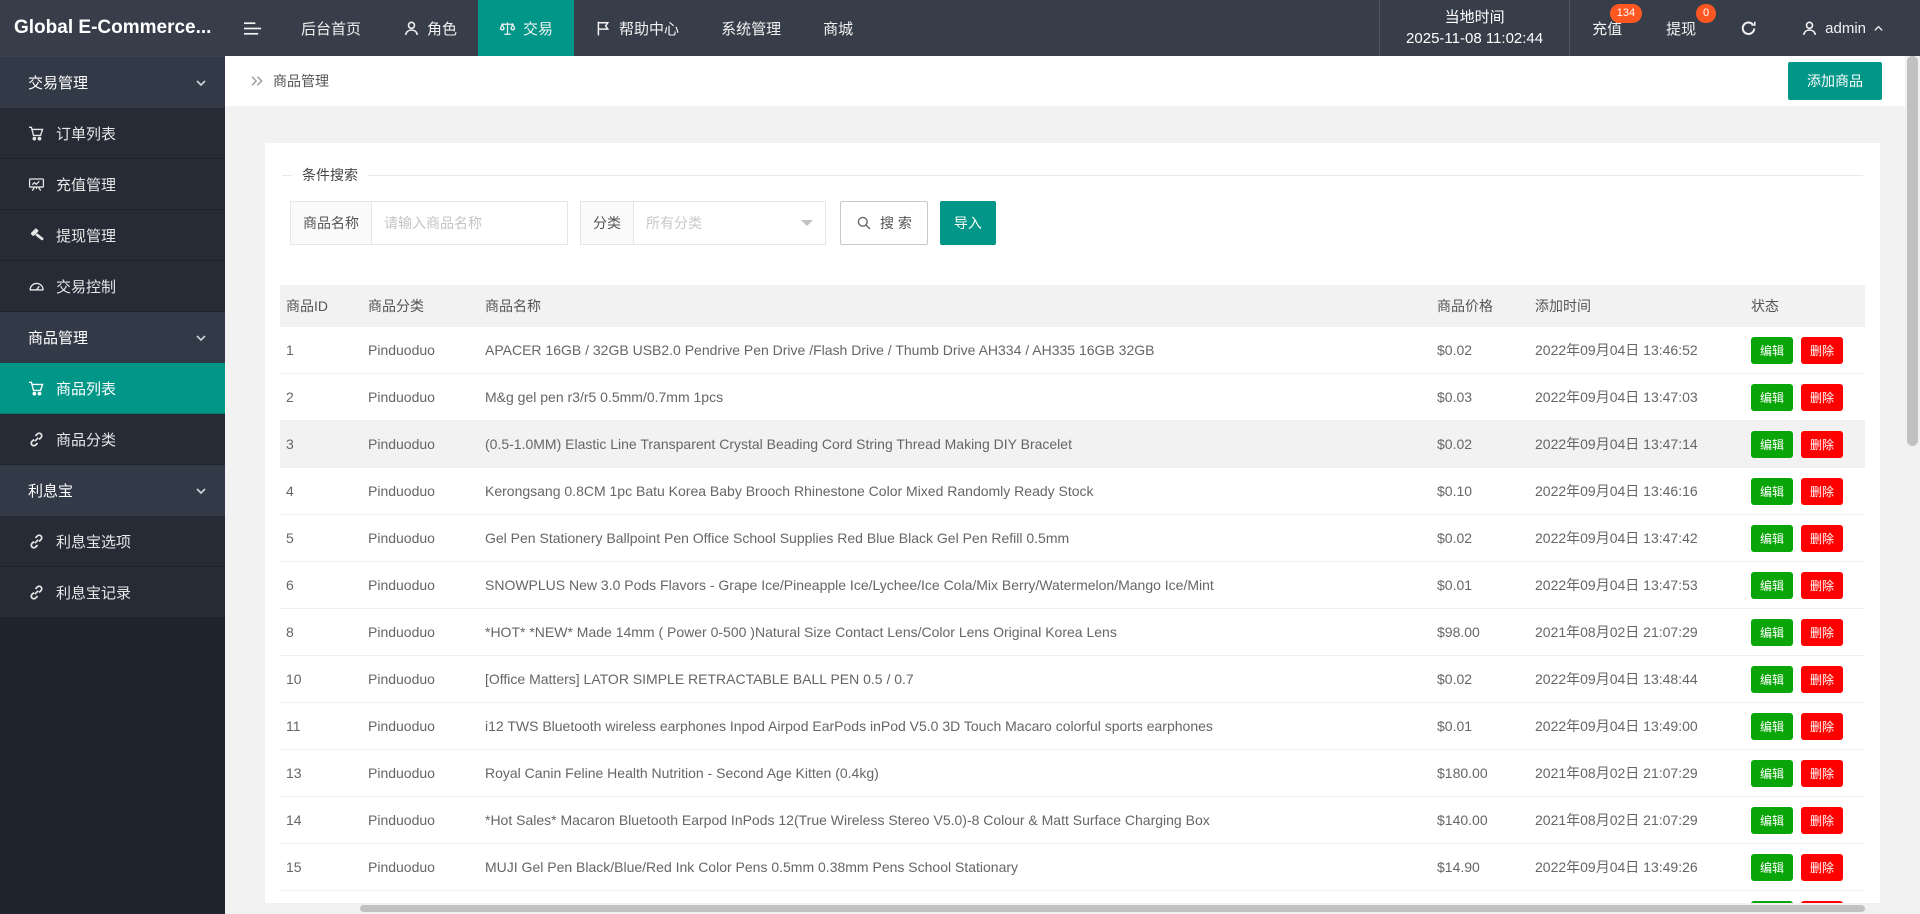 This screenshot has width=1920, height=914. What do you see at coordinates (331, 223) in the screenshot?
I see `product-name-label: 商品名称` at bounding box center [331, 223].